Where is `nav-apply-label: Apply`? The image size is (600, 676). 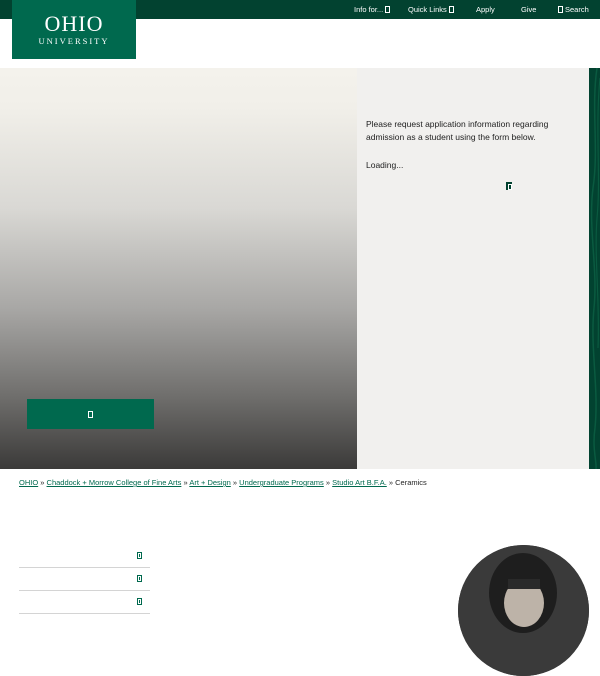 nav-apply-label: Apply is located at coordinates (485, 9).